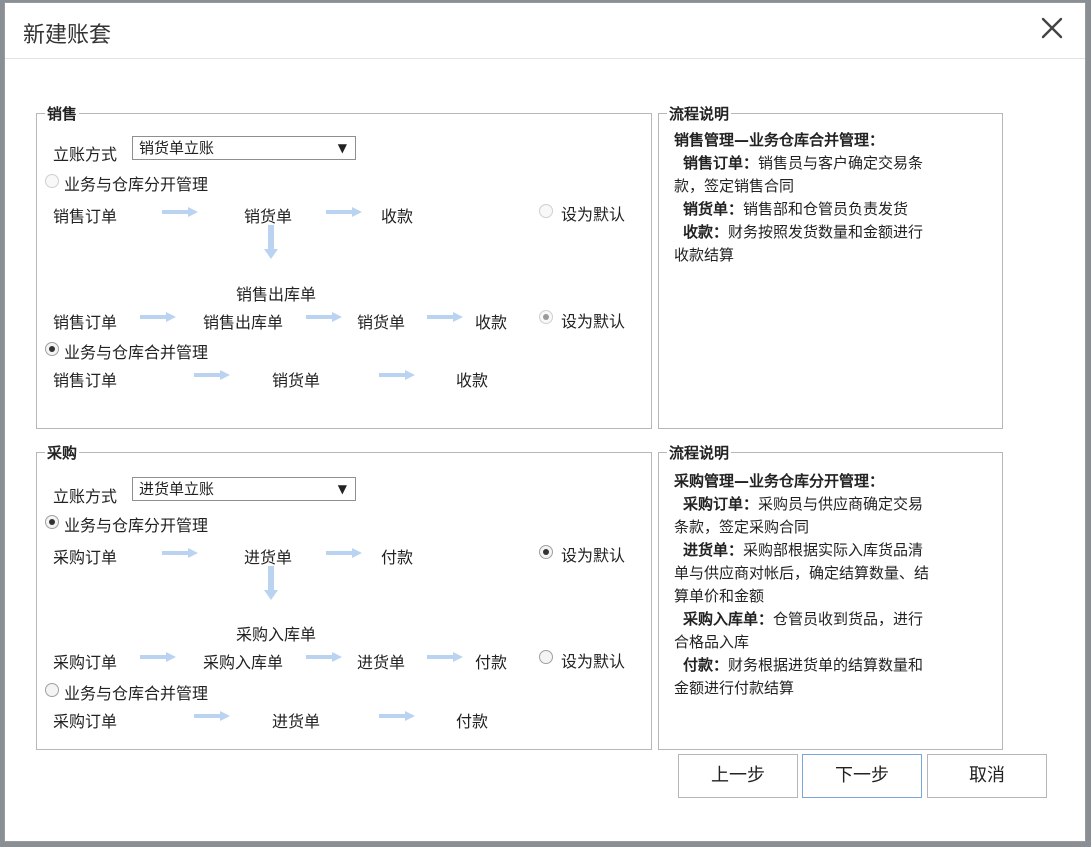 This screenshot has width=1091, height=847. What do you see at coordinates (52, 522) in the screenshot?
I see `purchase-separate-radio` at bounding box center [52, 522].